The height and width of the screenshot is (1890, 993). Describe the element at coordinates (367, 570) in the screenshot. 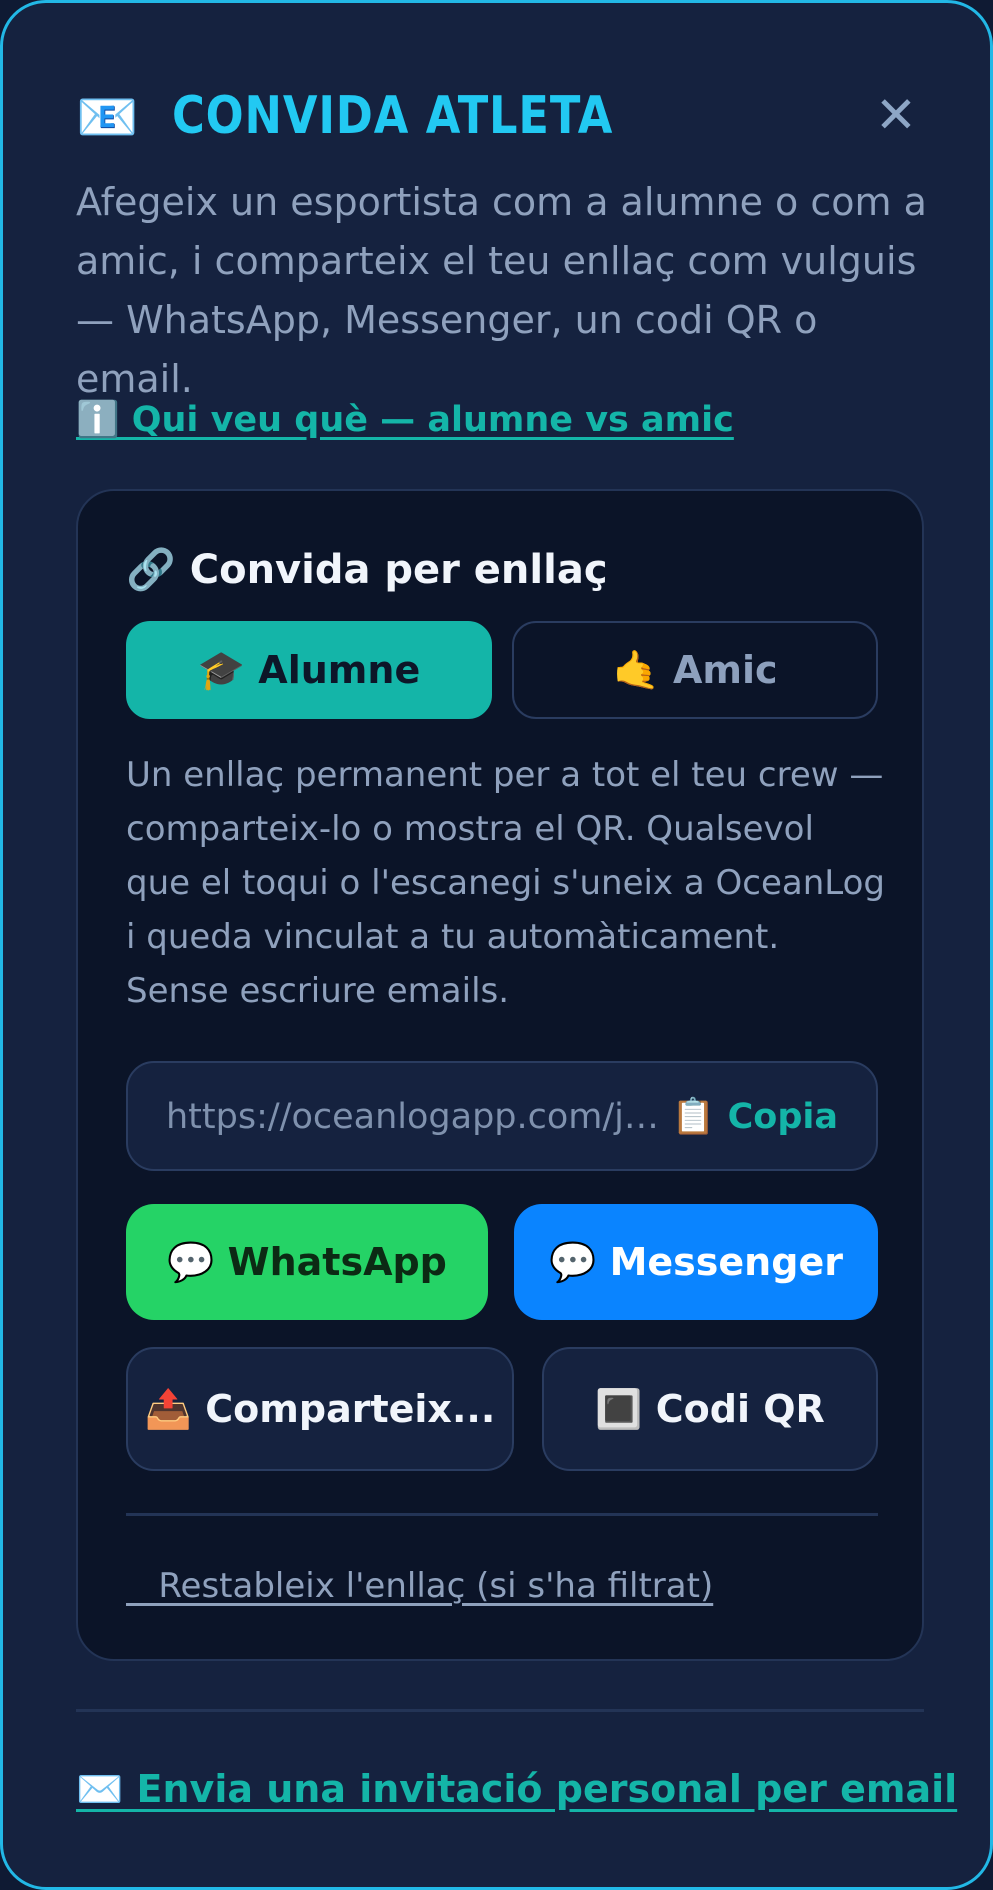

I see `card-title: 🔗 Convida per enllaç` at that location.